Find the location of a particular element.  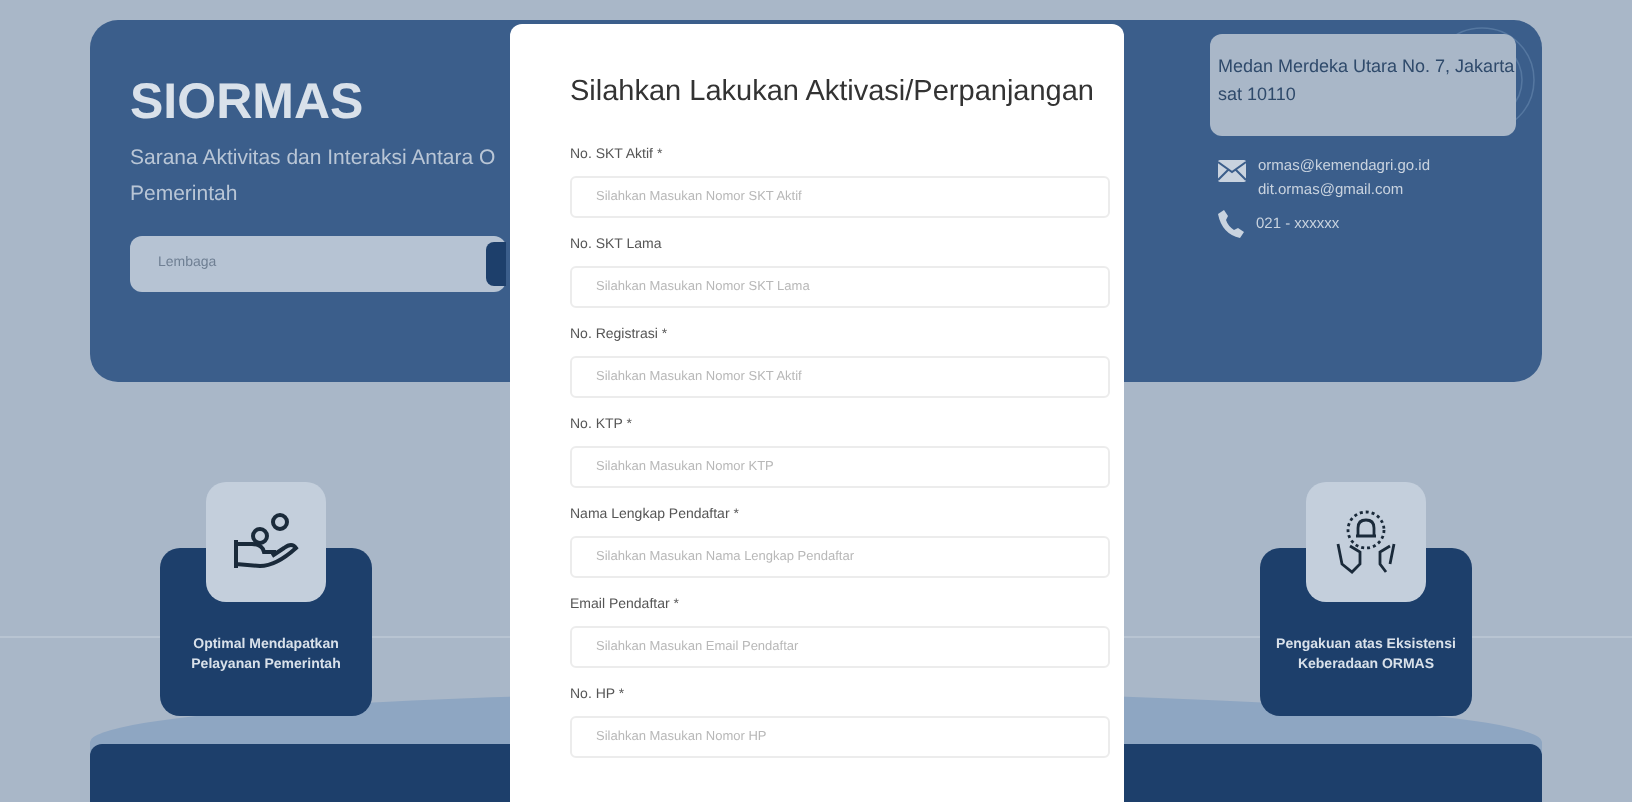

phone-icon is located at coordinates (1231, 224).